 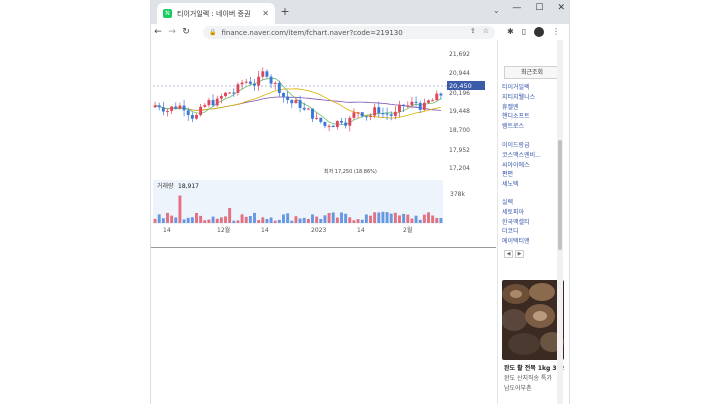 What do you see at coordinates (521, 166) in the screenshot?
I see `recent-item: 씨아이에스` at bounding box center [521, 166].